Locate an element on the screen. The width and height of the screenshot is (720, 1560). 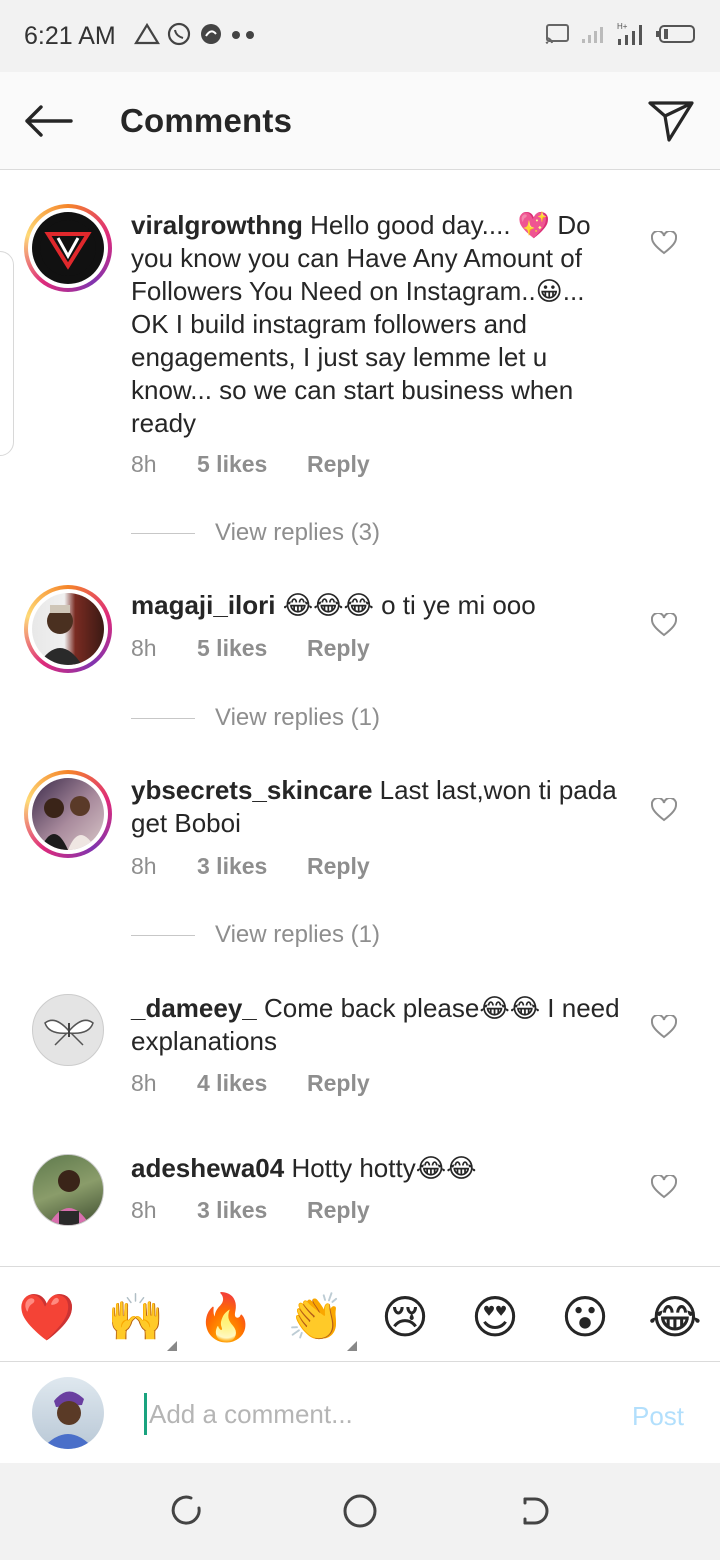
comment-username: viralgrowthng is located at coordinates (217, 225).